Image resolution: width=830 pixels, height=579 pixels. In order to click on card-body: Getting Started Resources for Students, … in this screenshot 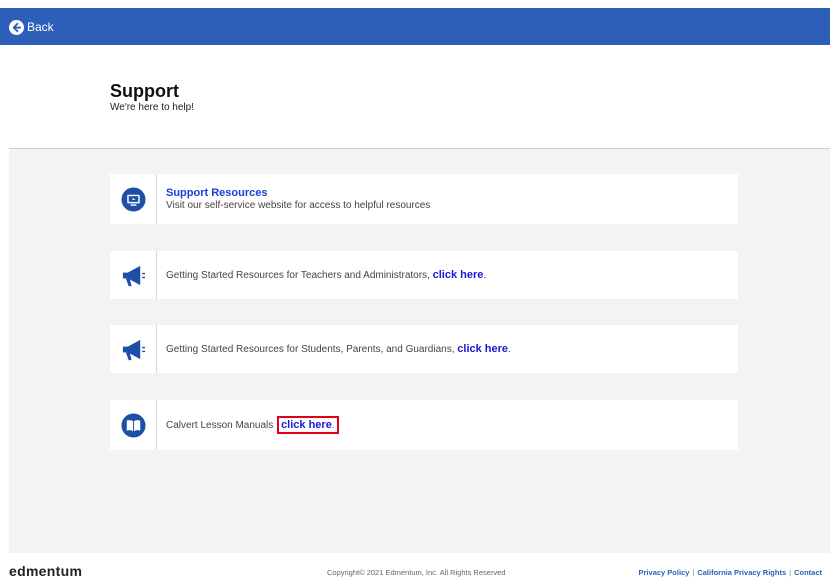, I will do `click(334, 349)`.